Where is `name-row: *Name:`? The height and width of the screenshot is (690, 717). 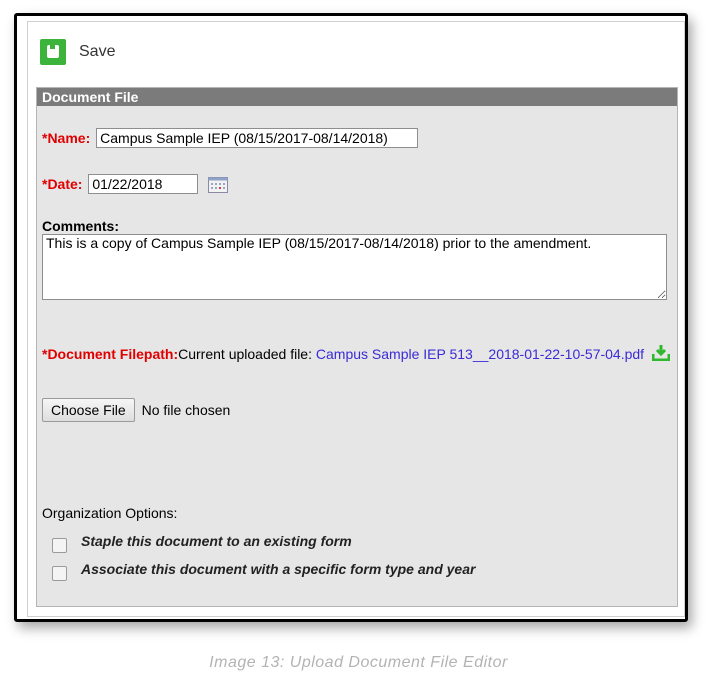
name-row: *Name: is located at coordinates (230, 138).